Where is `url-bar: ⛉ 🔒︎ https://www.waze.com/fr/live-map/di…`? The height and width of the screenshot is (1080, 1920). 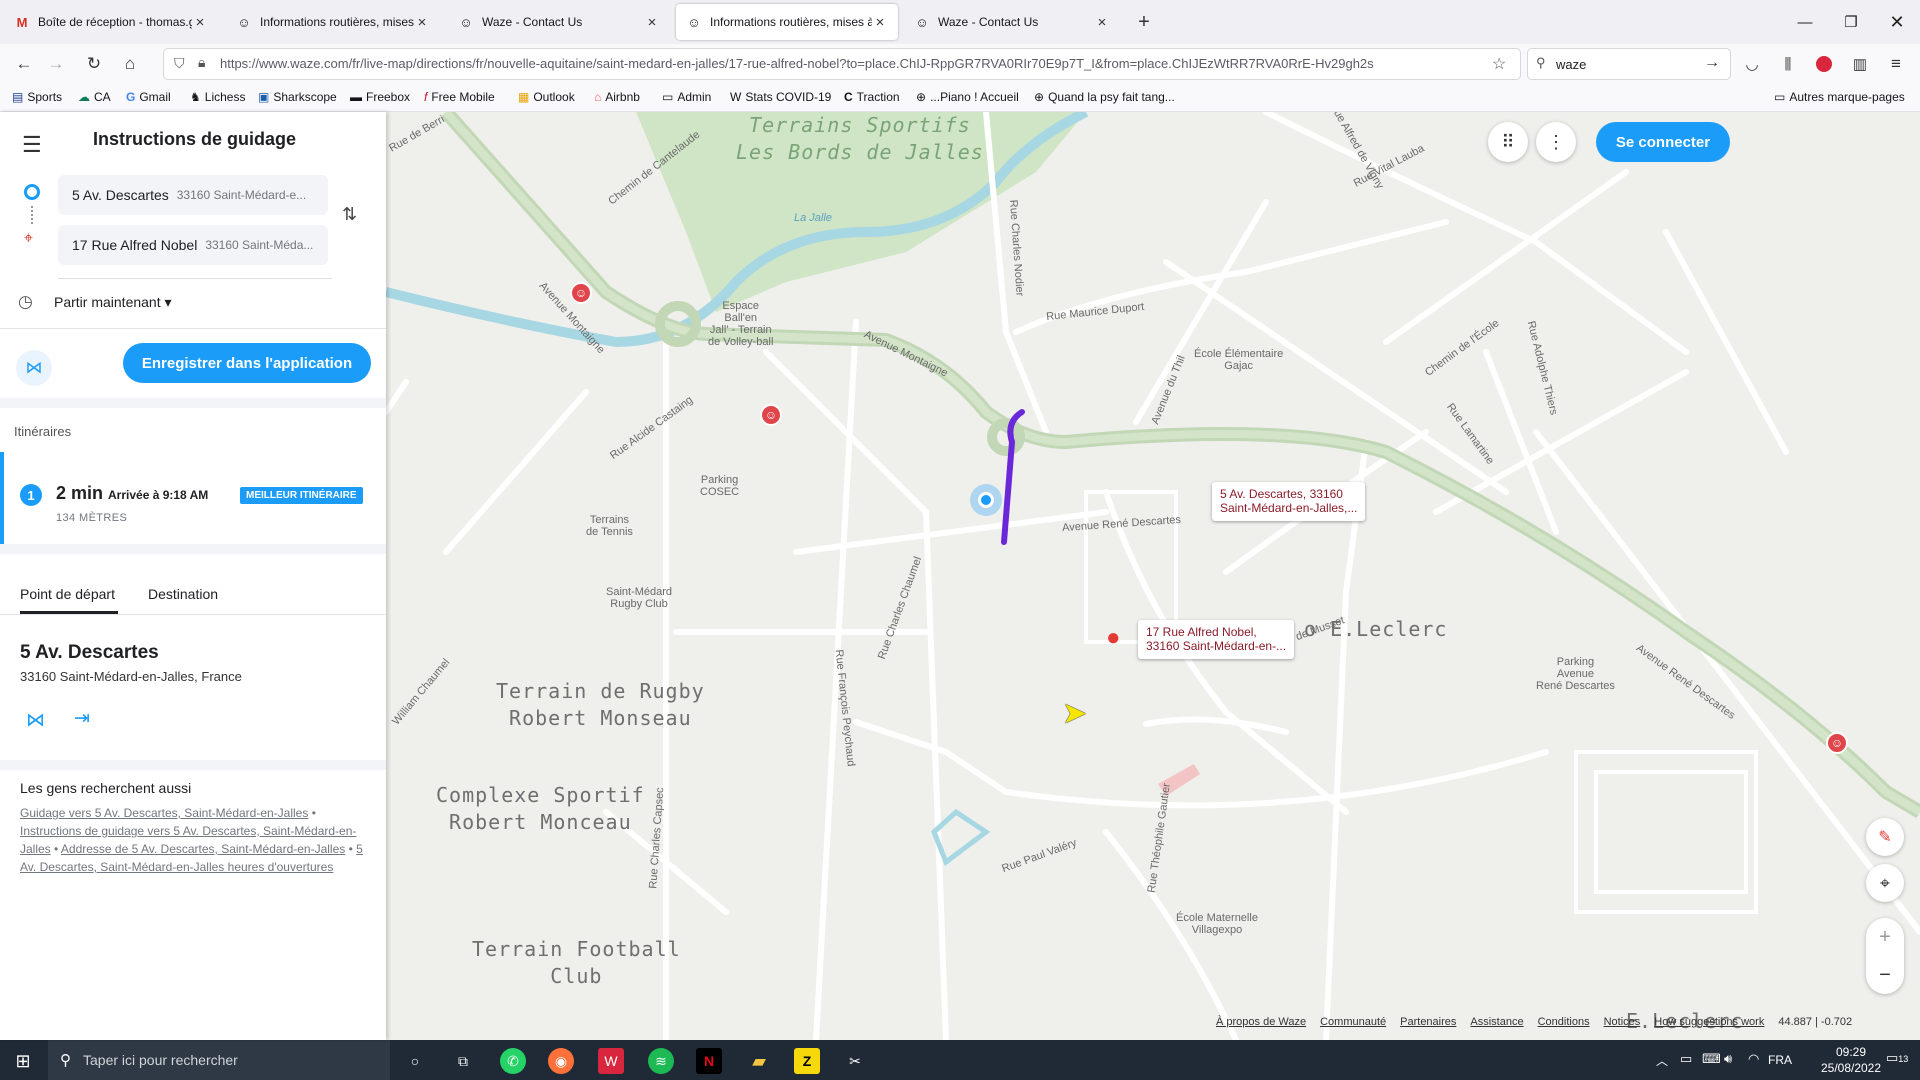
url-bar: ⛉ 🔒︎ https://www.waze.com/fr/live-map/di… is located at coordinates (842, 64).